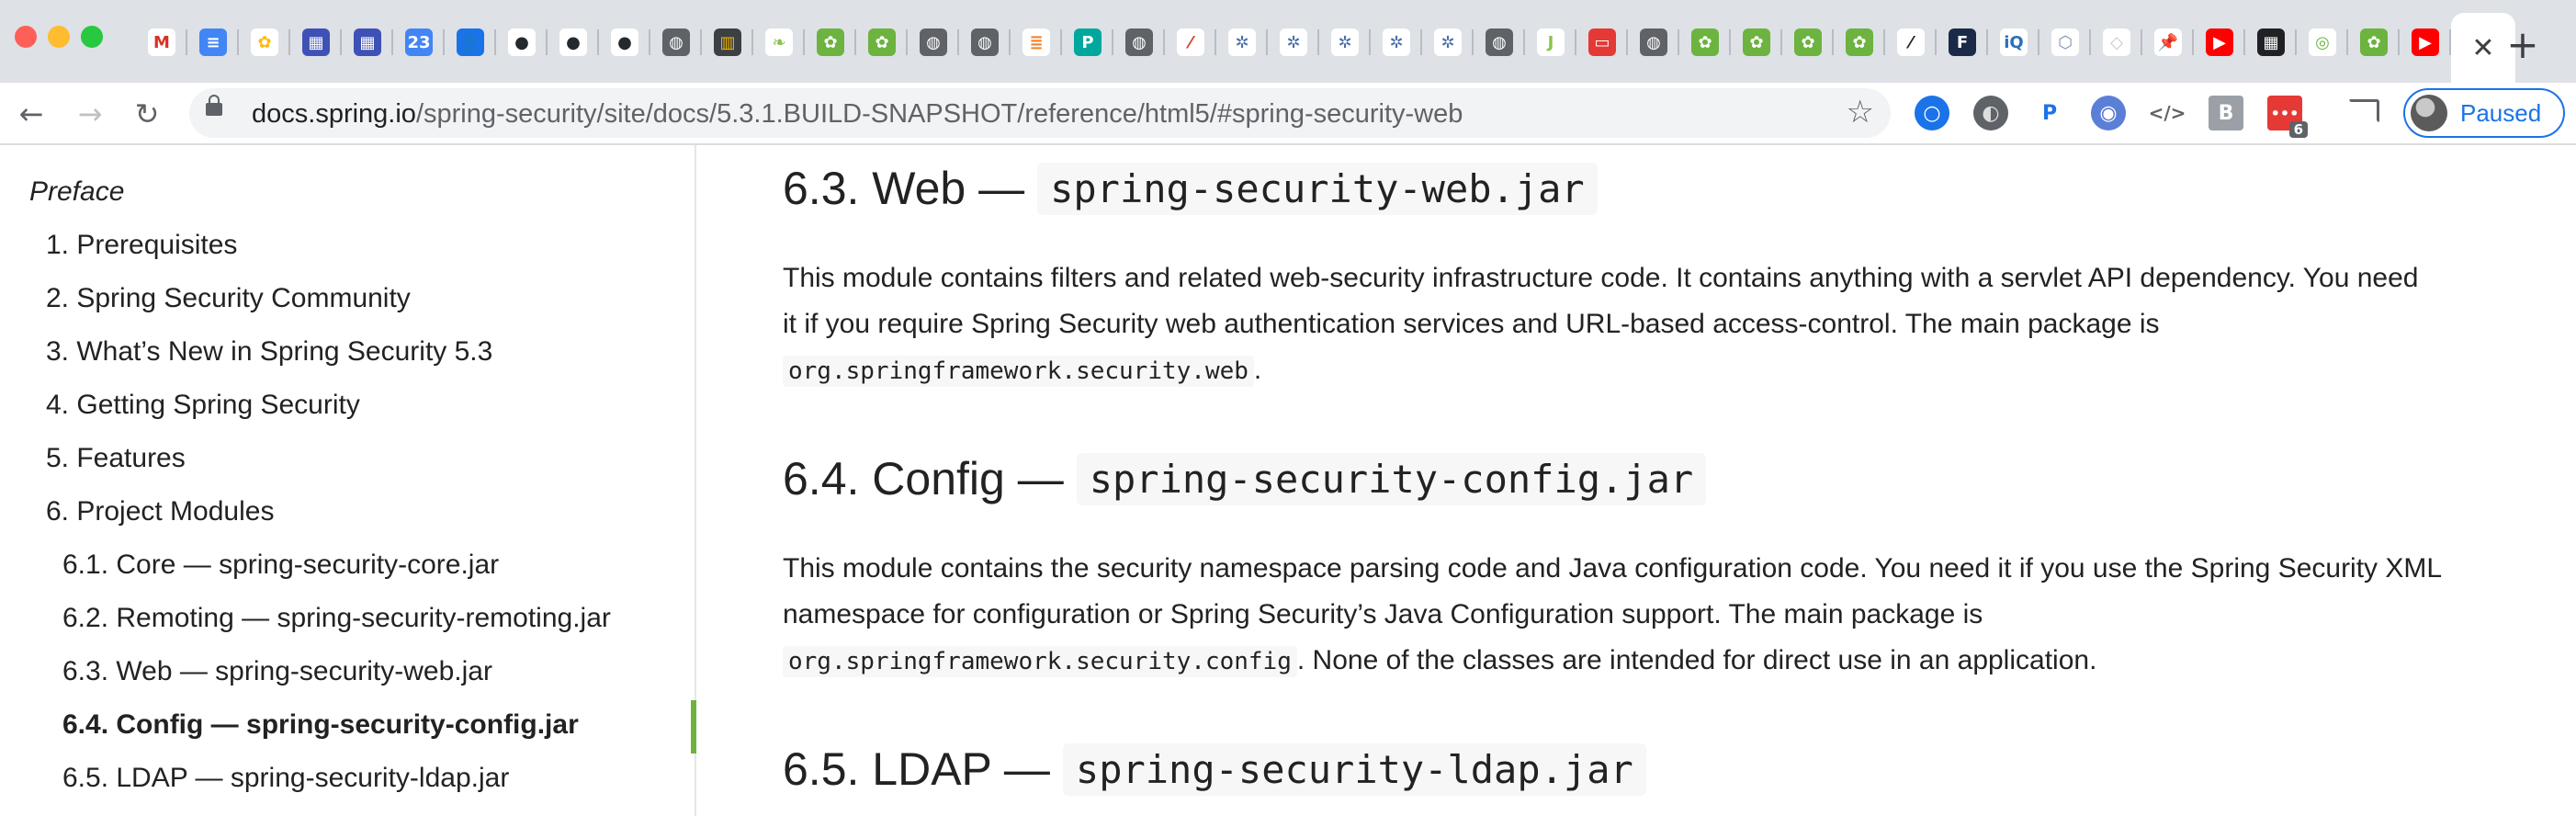 This screenshot has height=816, width=2576. I want to click on toc-subitem-web: 6.3. Web — spring-security-web.jar, so click(277, 671).